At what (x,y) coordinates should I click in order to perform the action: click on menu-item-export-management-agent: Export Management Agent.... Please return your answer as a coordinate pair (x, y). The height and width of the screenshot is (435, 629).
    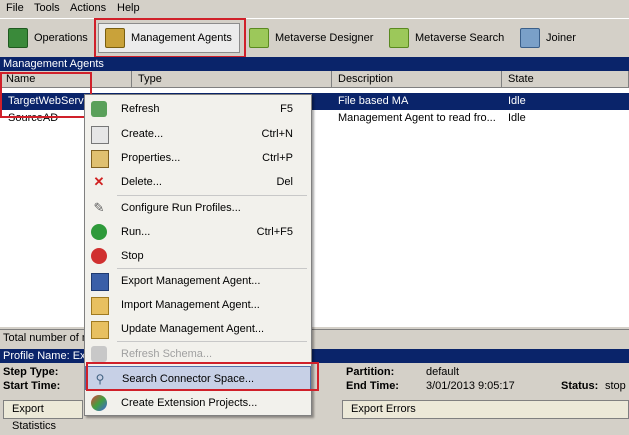
    Looking at the image, I should click on (198, 281).